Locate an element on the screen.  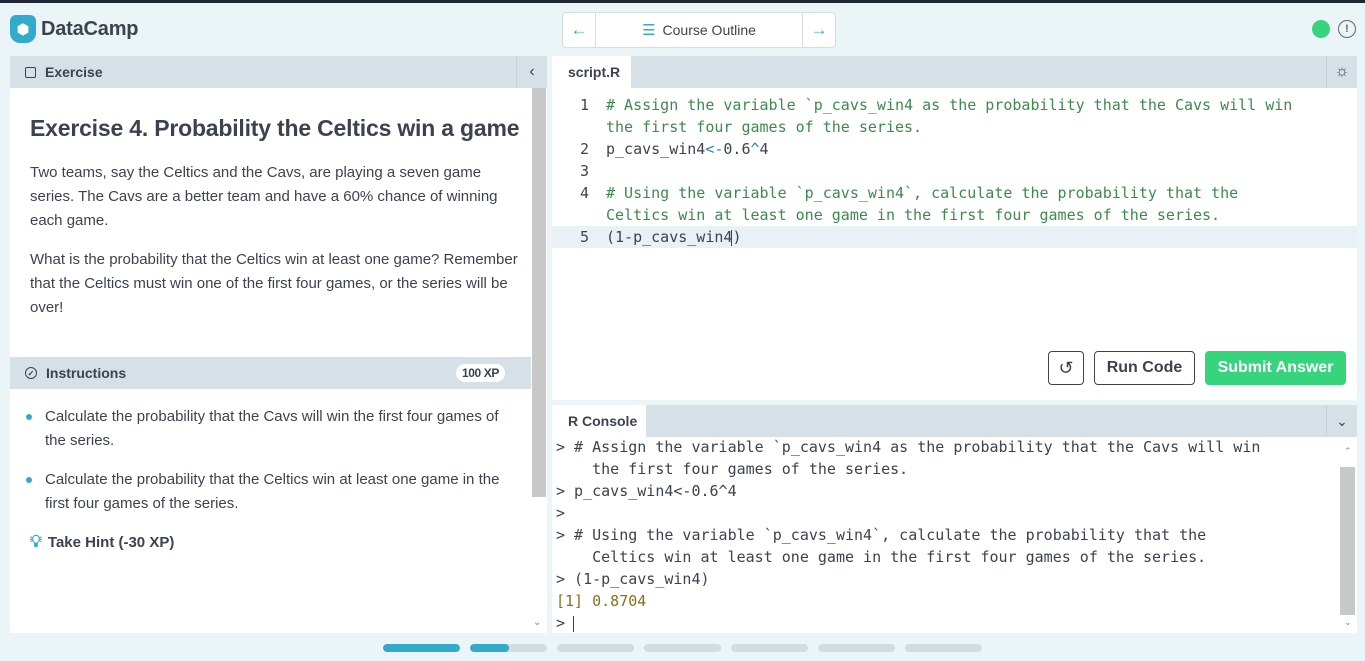
arrow-right-icon: → is located at coordinates (819, 29).